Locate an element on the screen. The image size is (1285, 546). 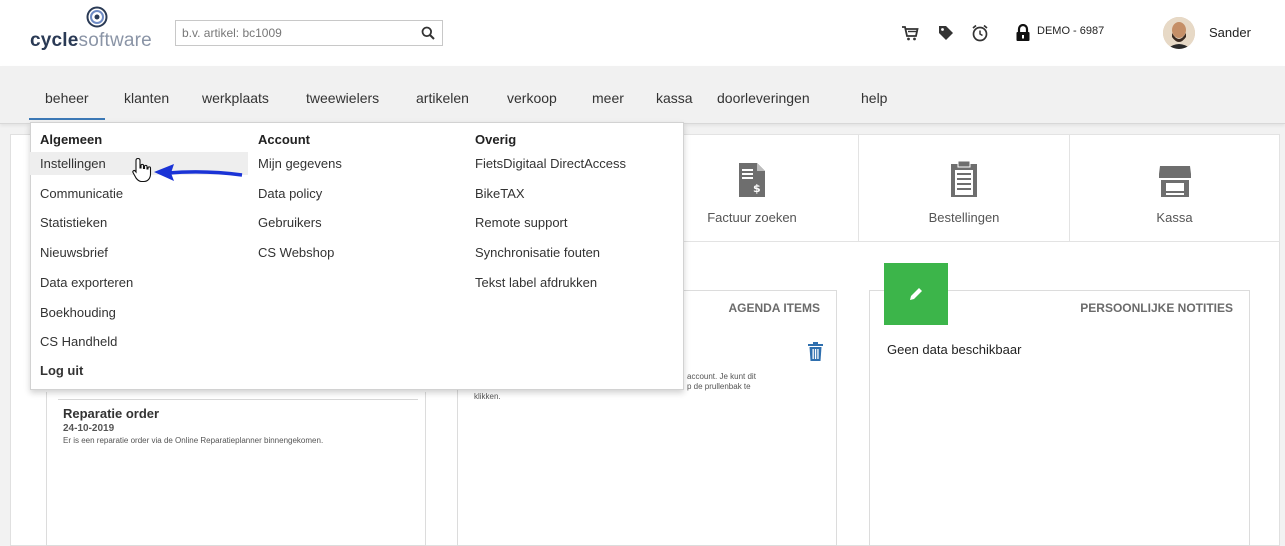
menu-item-statistieken: Statistieken is located at coordinates (73, 222).